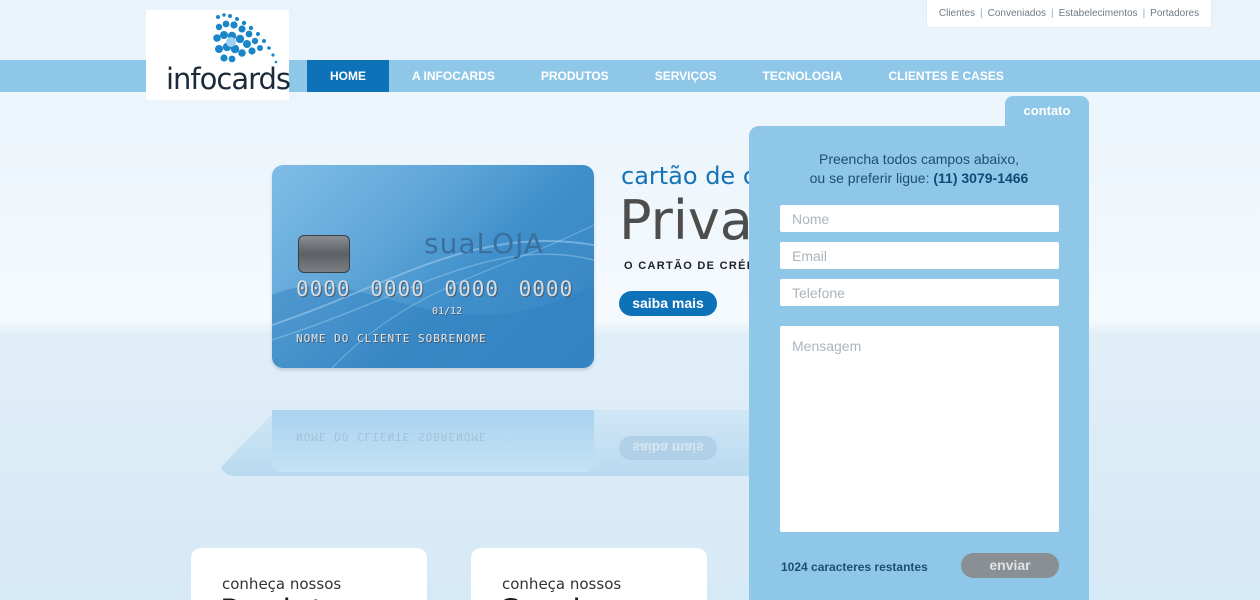  Describe the element at coordinates (1010, 565) in the screenshot. I see `send-button: enviar` at that location.